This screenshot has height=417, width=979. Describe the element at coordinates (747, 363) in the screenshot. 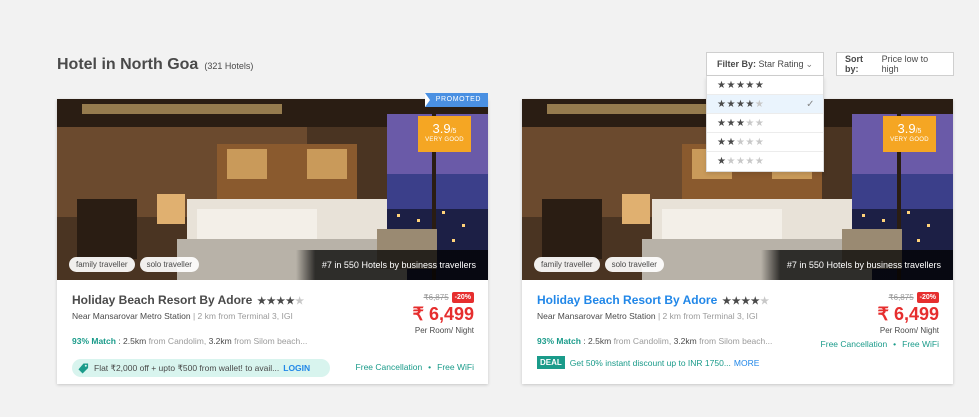

I see `more-link: MORE` at that location.